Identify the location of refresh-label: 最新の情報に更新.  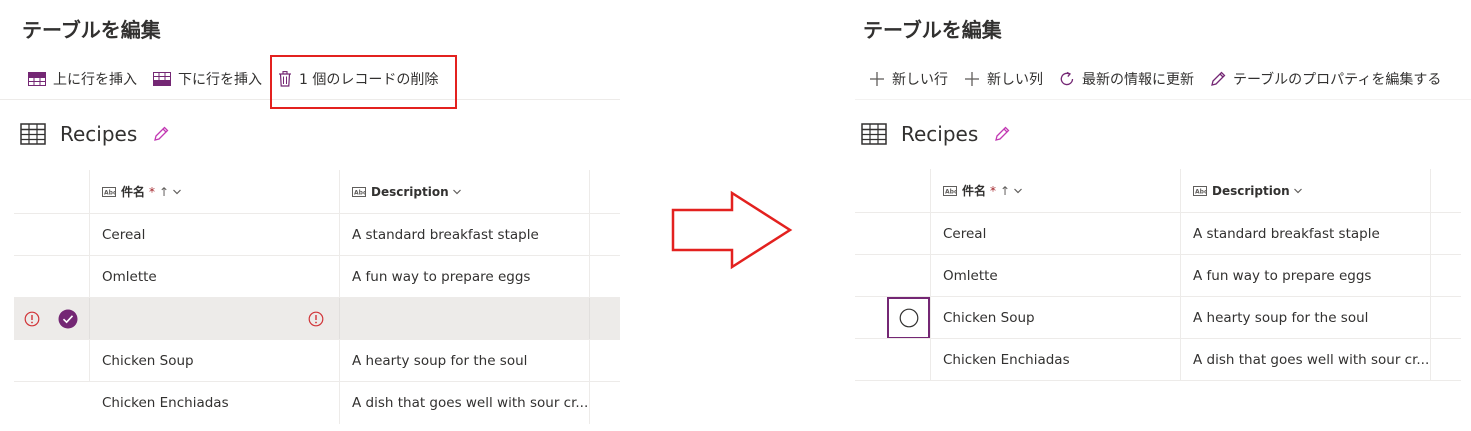
(1138, 79).